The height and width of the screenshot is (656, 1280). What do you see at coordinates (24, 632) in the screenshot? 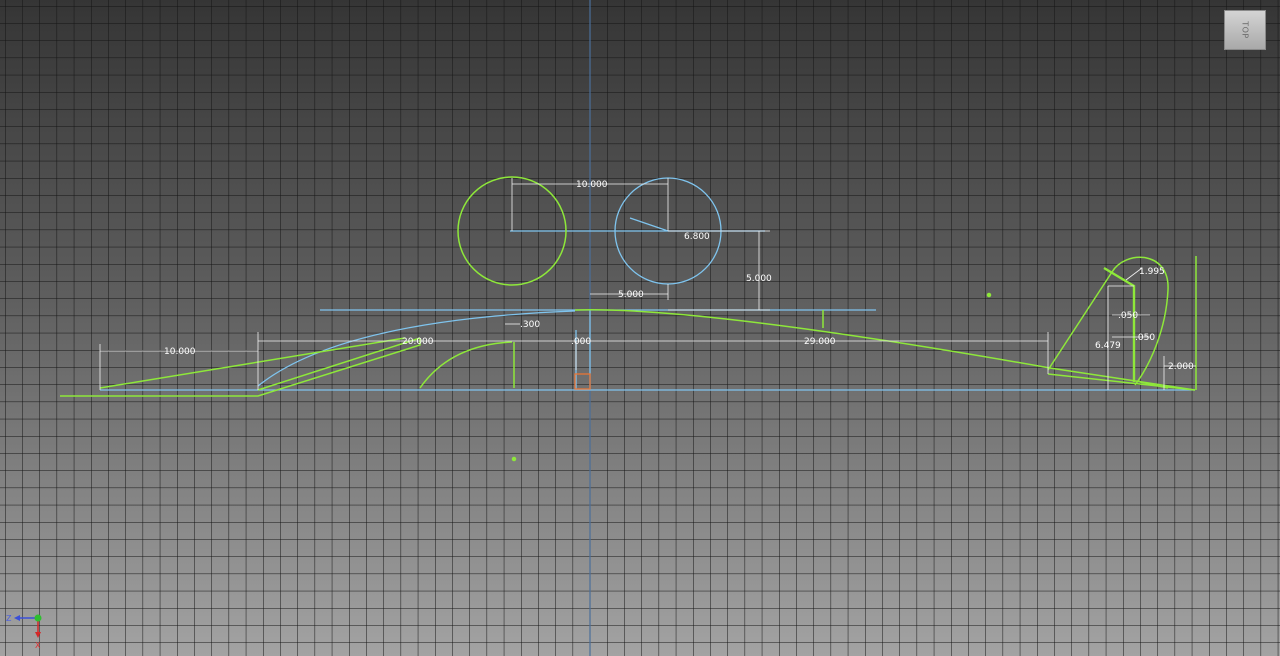
I see `axis-triad: Z X` at bounding box center [24, 632].